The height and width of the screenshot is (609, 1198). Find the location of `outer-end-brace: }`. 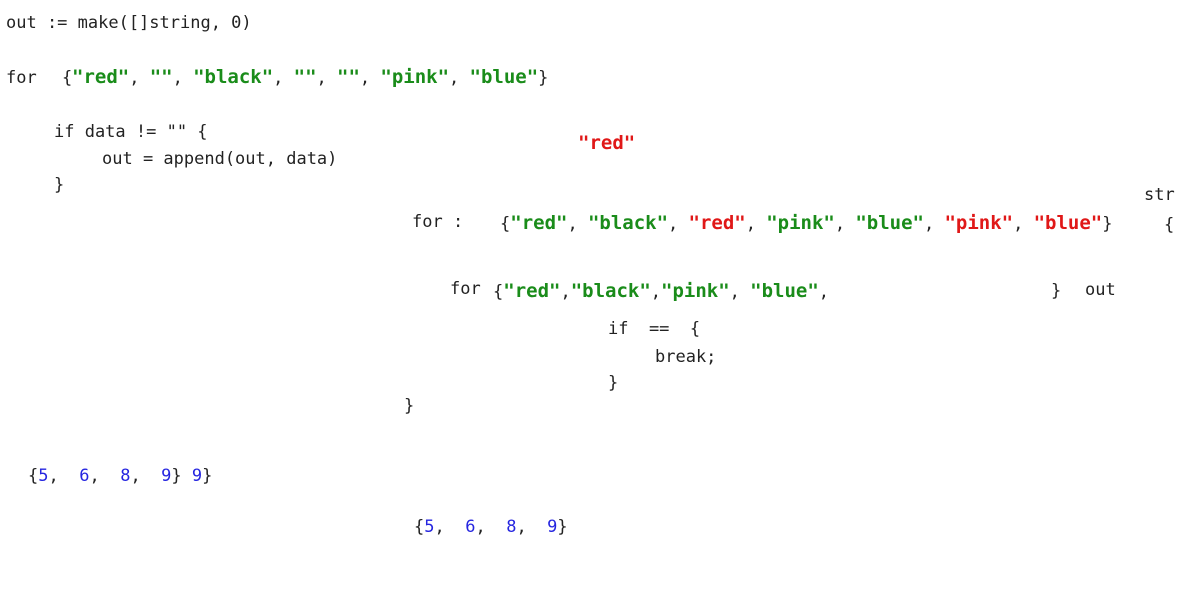

outer-end-brace: } is located at coordinates (409, 406).